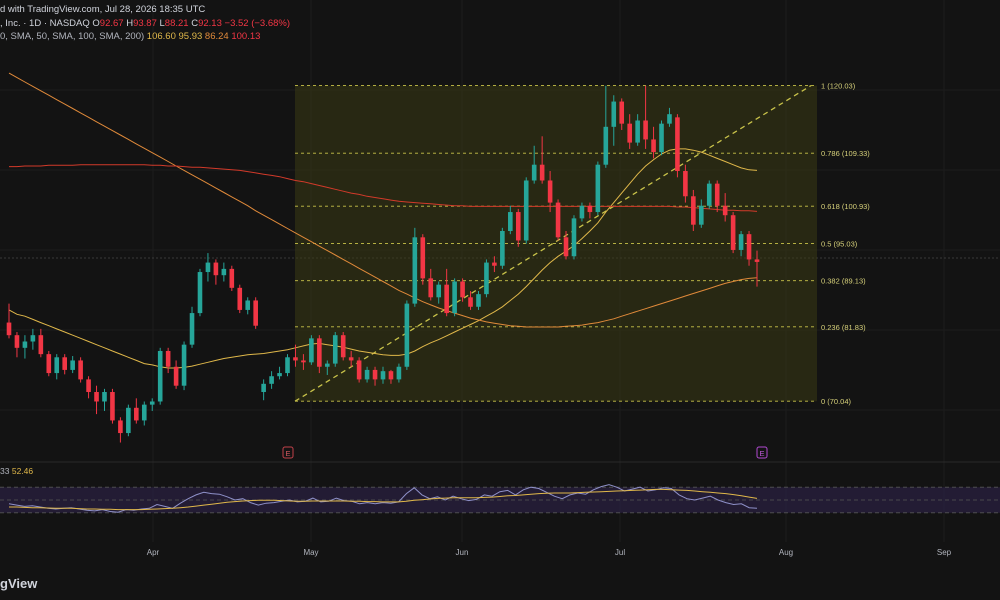 The width and height of the screenshot is (1000, 600). I want to click on x-tick-label: Jun, so click(462, 552).